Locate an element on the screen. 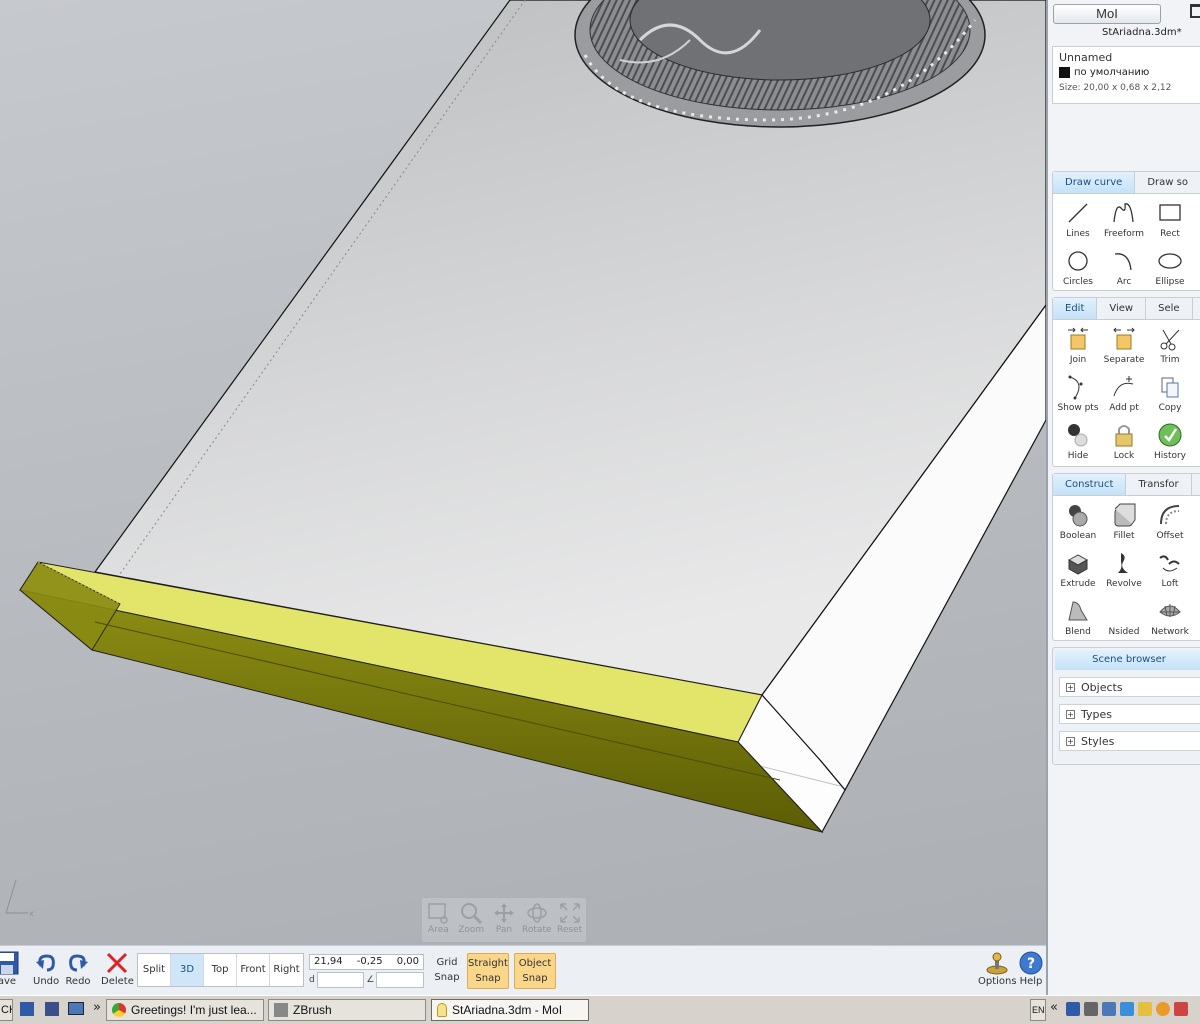 The image size is (1200, 1024). hide-tool: Hide is located at coordinates (1078, 442).